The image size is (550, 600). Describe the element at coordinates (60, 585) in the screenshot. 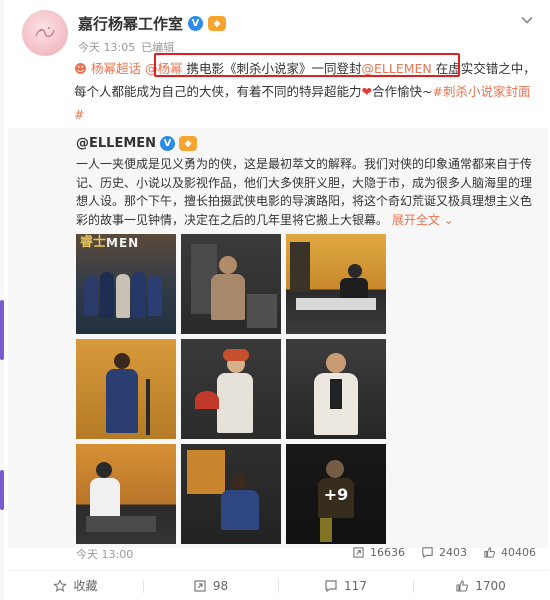

I see `star-icon` at that location.